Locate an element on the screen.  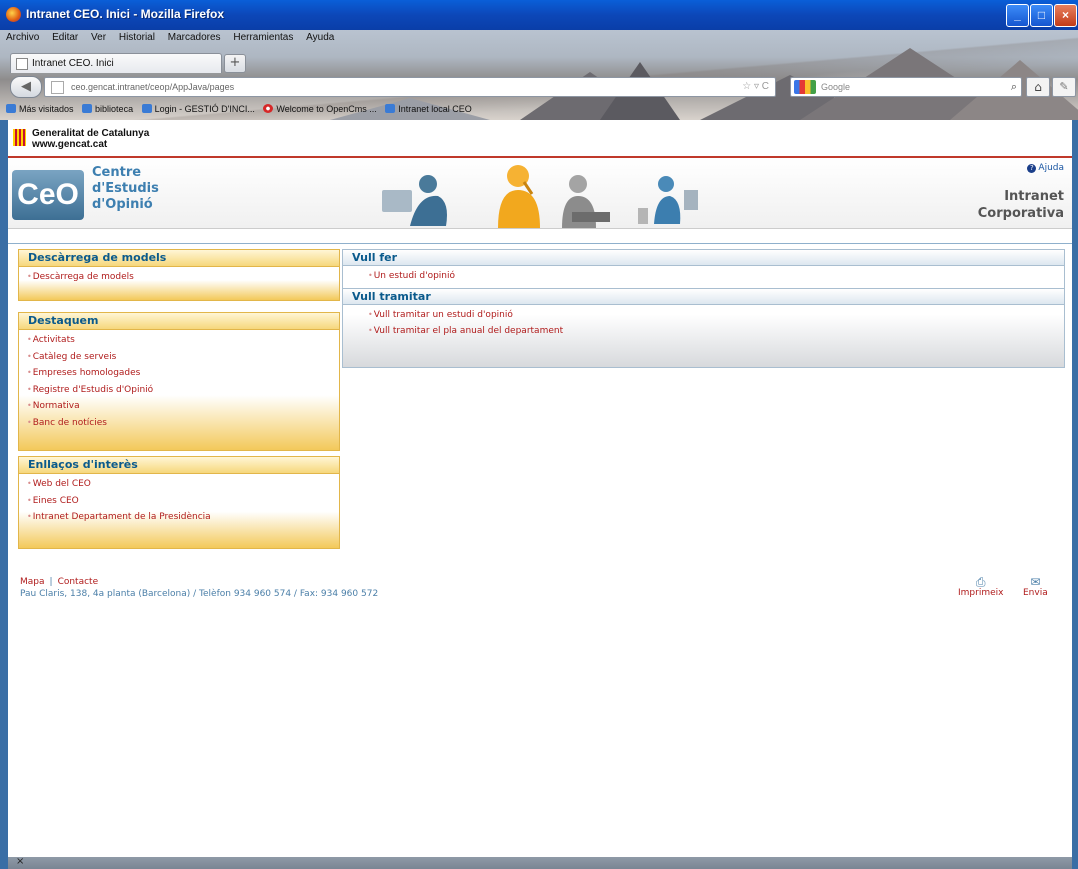
status-bar: × is located at coordinates (540, 862).